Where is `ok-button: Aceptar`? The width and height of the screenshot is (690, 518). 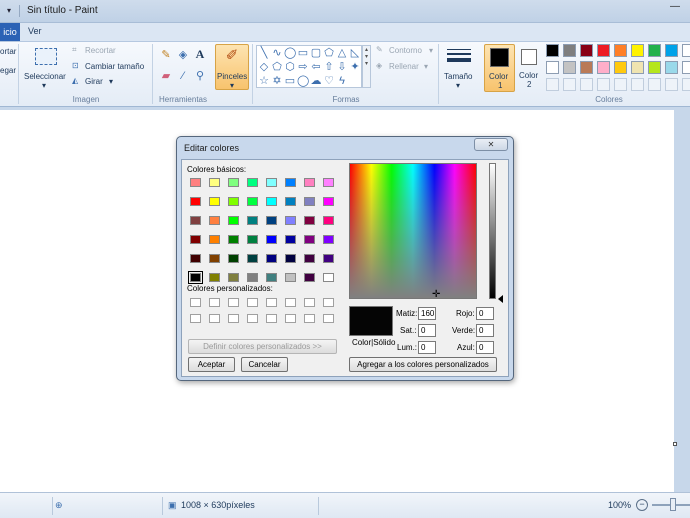
ok-button: Aceptar is located at coordinates (211, 364).